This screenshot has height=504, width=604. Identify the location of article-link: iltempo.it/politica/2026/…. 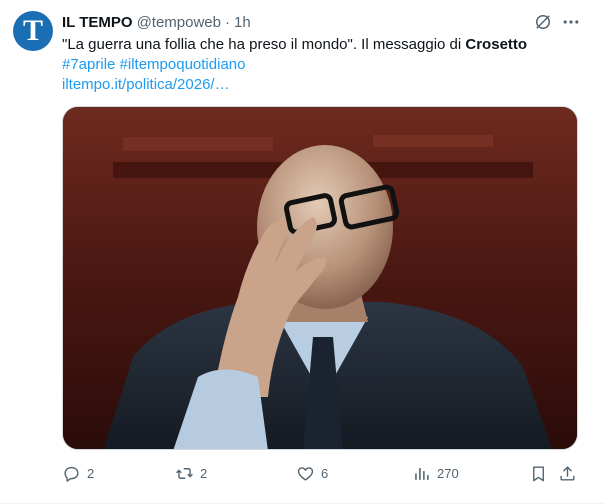
(322, 85).